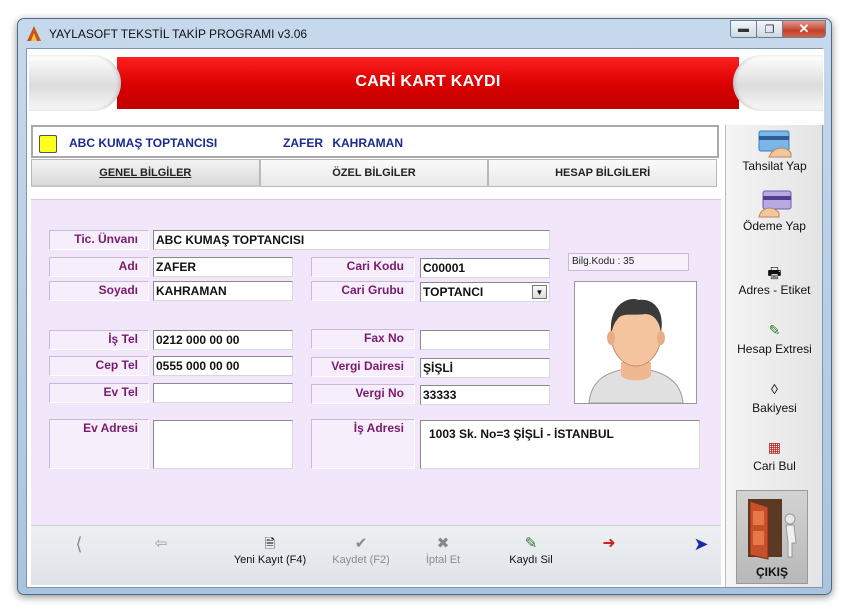 The width and height of the screenshot is (849, 613). What do you see at coordinates (99, 291) in the screenshot?
I see `soyadi-label: Soyadı` at bounding box center [99, 291].